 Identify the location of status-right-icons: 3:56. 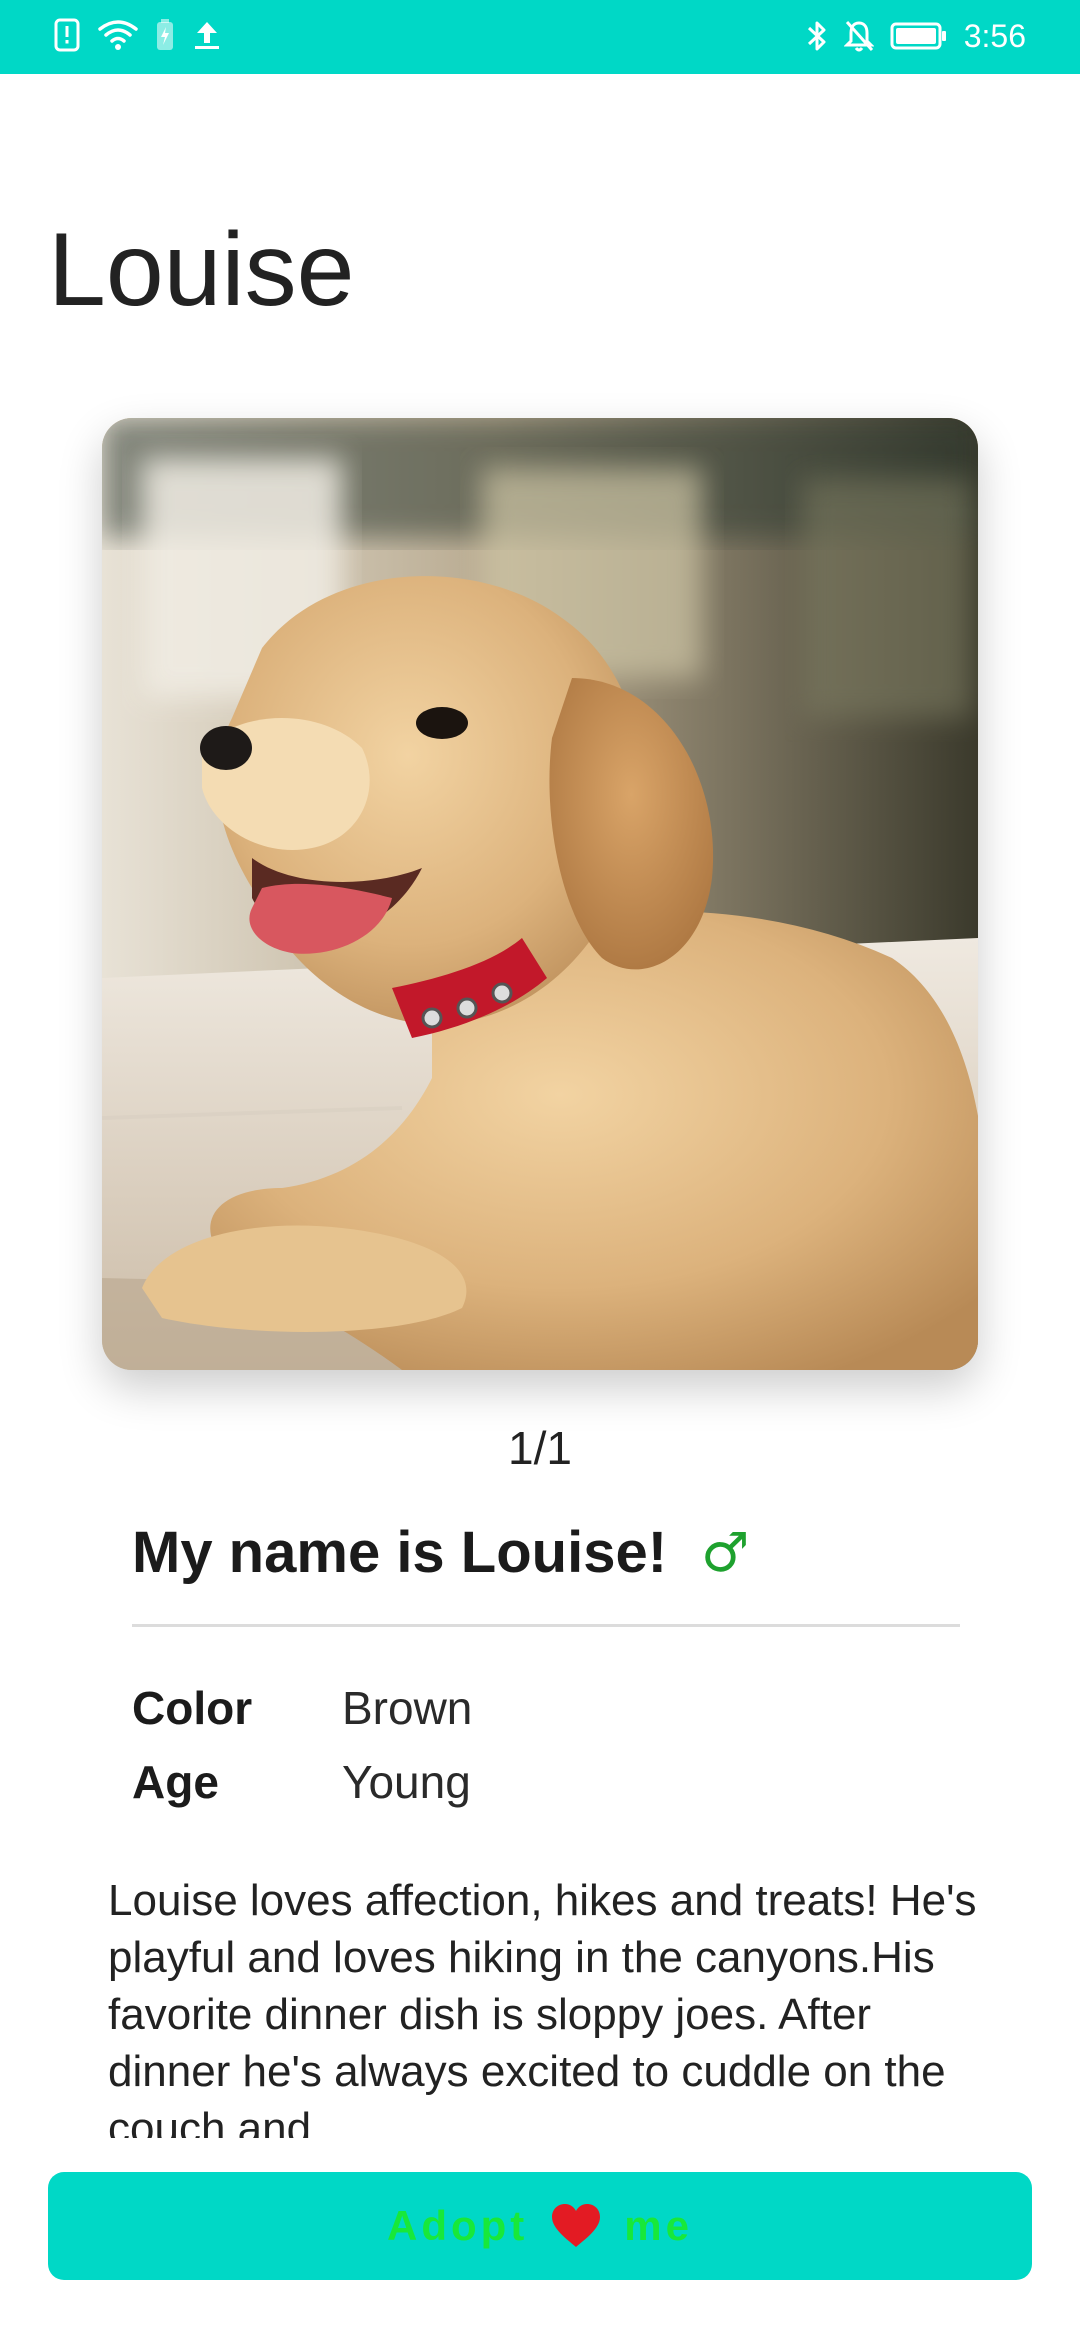
(916, 36).